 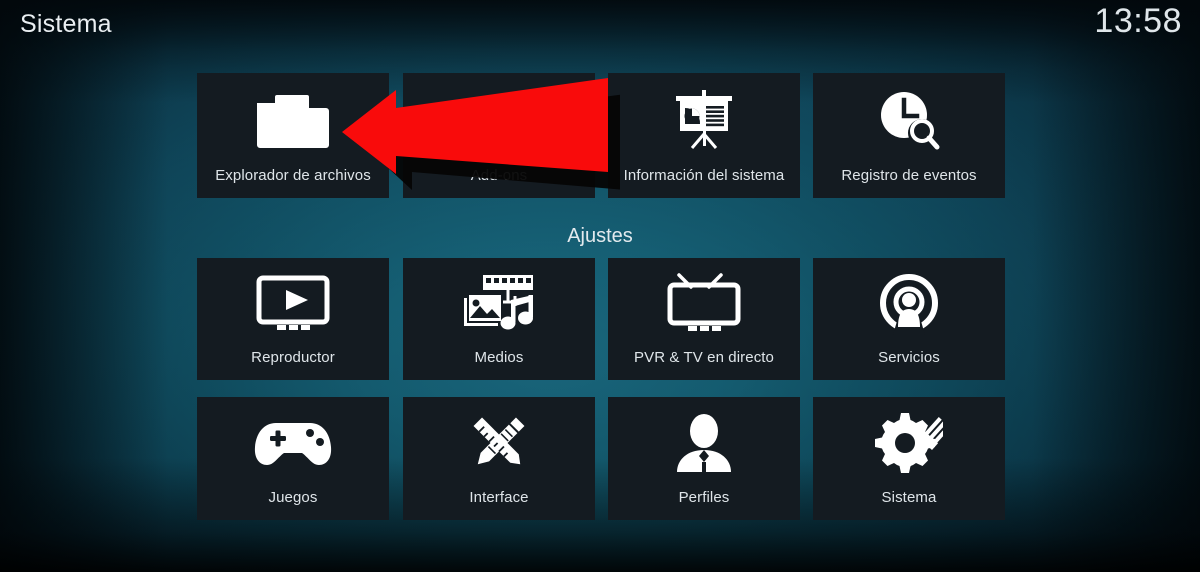 I want to click on tile-pvr-tv-en-directo: PVR & TV en directo, so click(x=704, y=319).